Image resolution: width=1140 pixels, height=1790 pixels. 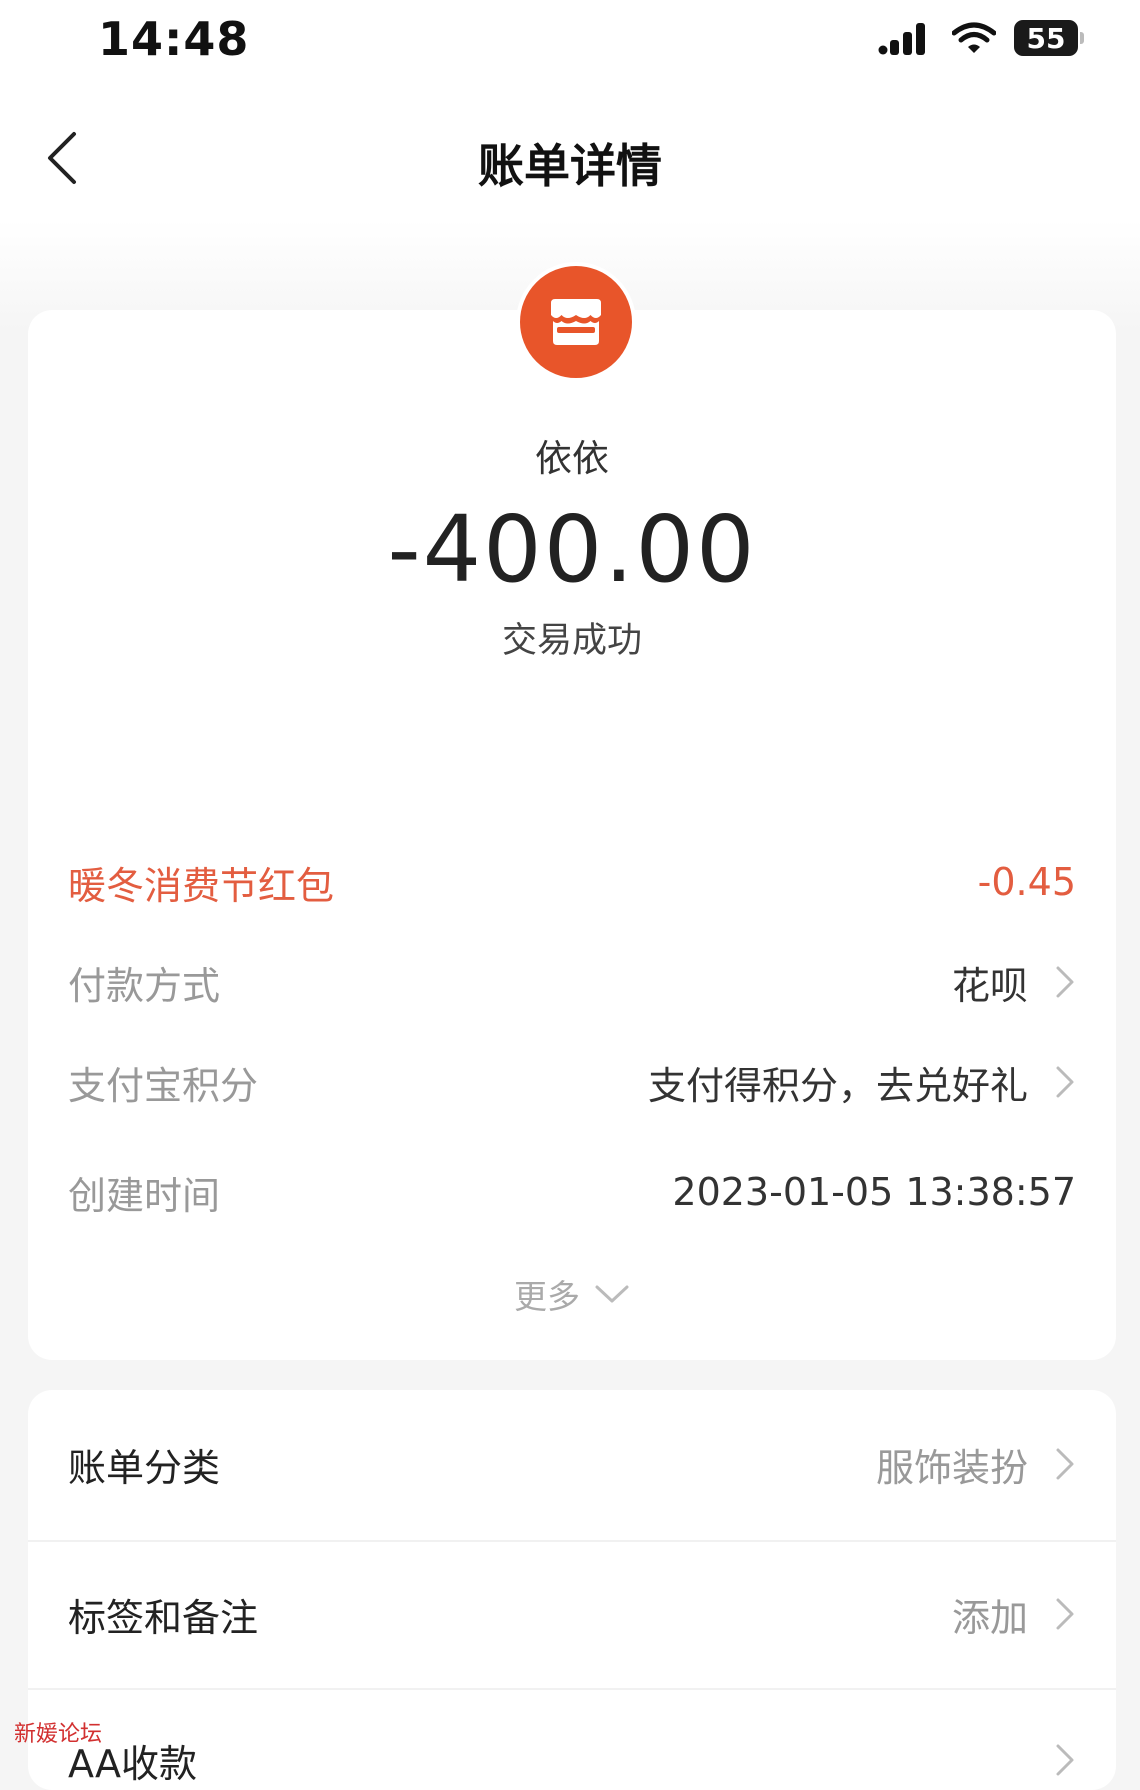 What do you see at coordinates (144, 1467) in the screenshot?
I see `bill-category-label: 账单分类` at bounding box center [144, 1467].